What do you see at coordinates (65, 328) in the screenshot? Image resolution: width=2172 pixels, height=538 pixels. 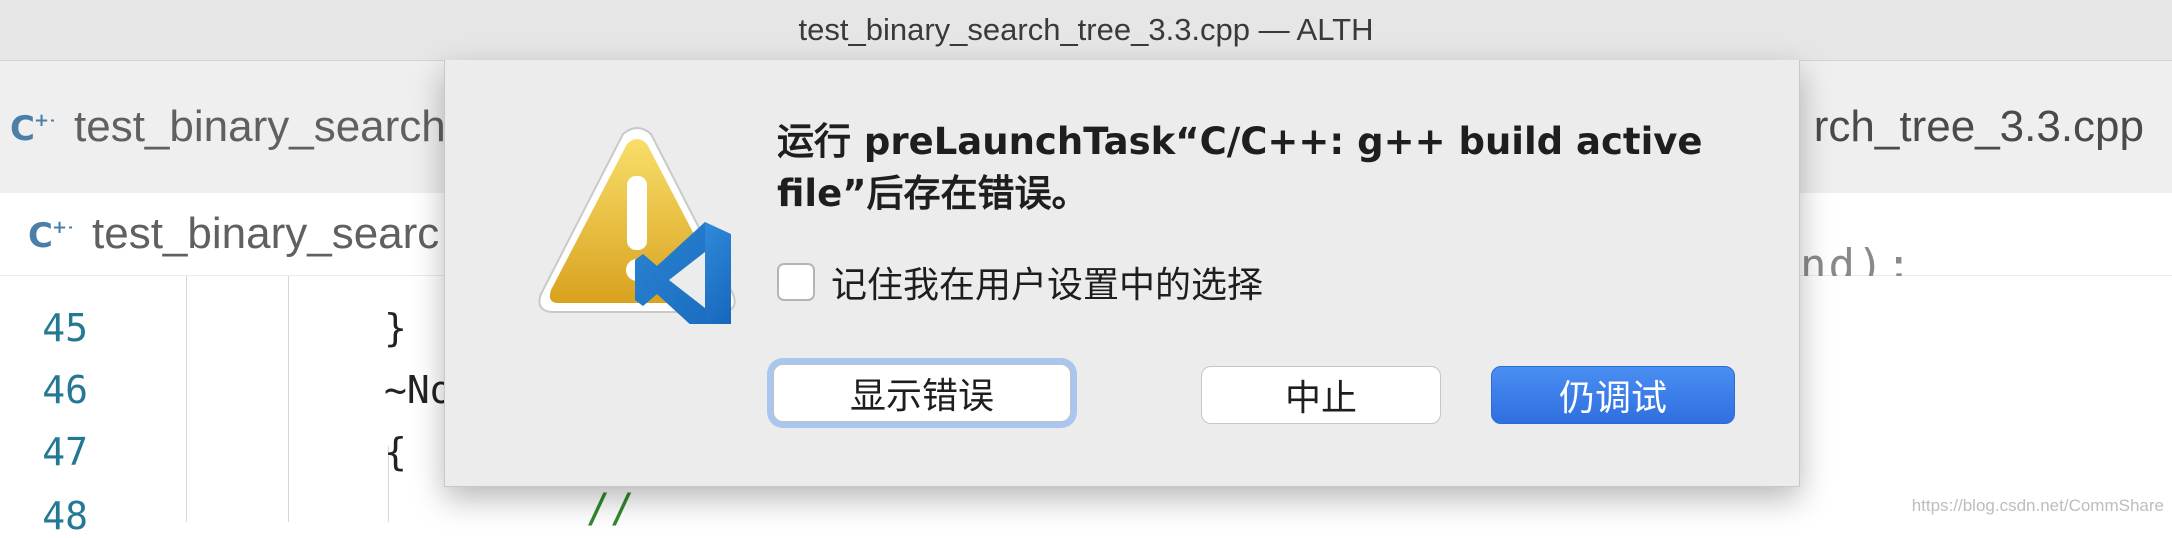 I see `line-number: 45` at bounding box center [65, 328].